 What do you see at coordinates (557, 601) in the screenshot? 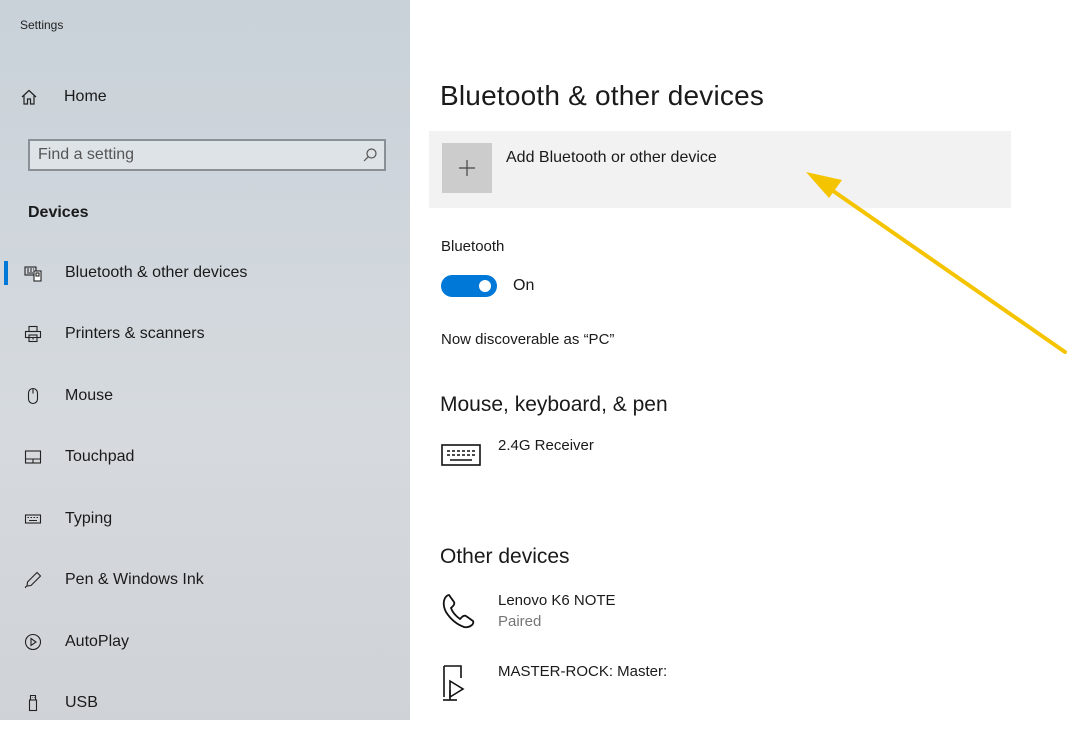
I see `device-name: Lenovo K6 NOTE` at bounding box center [557, 601].